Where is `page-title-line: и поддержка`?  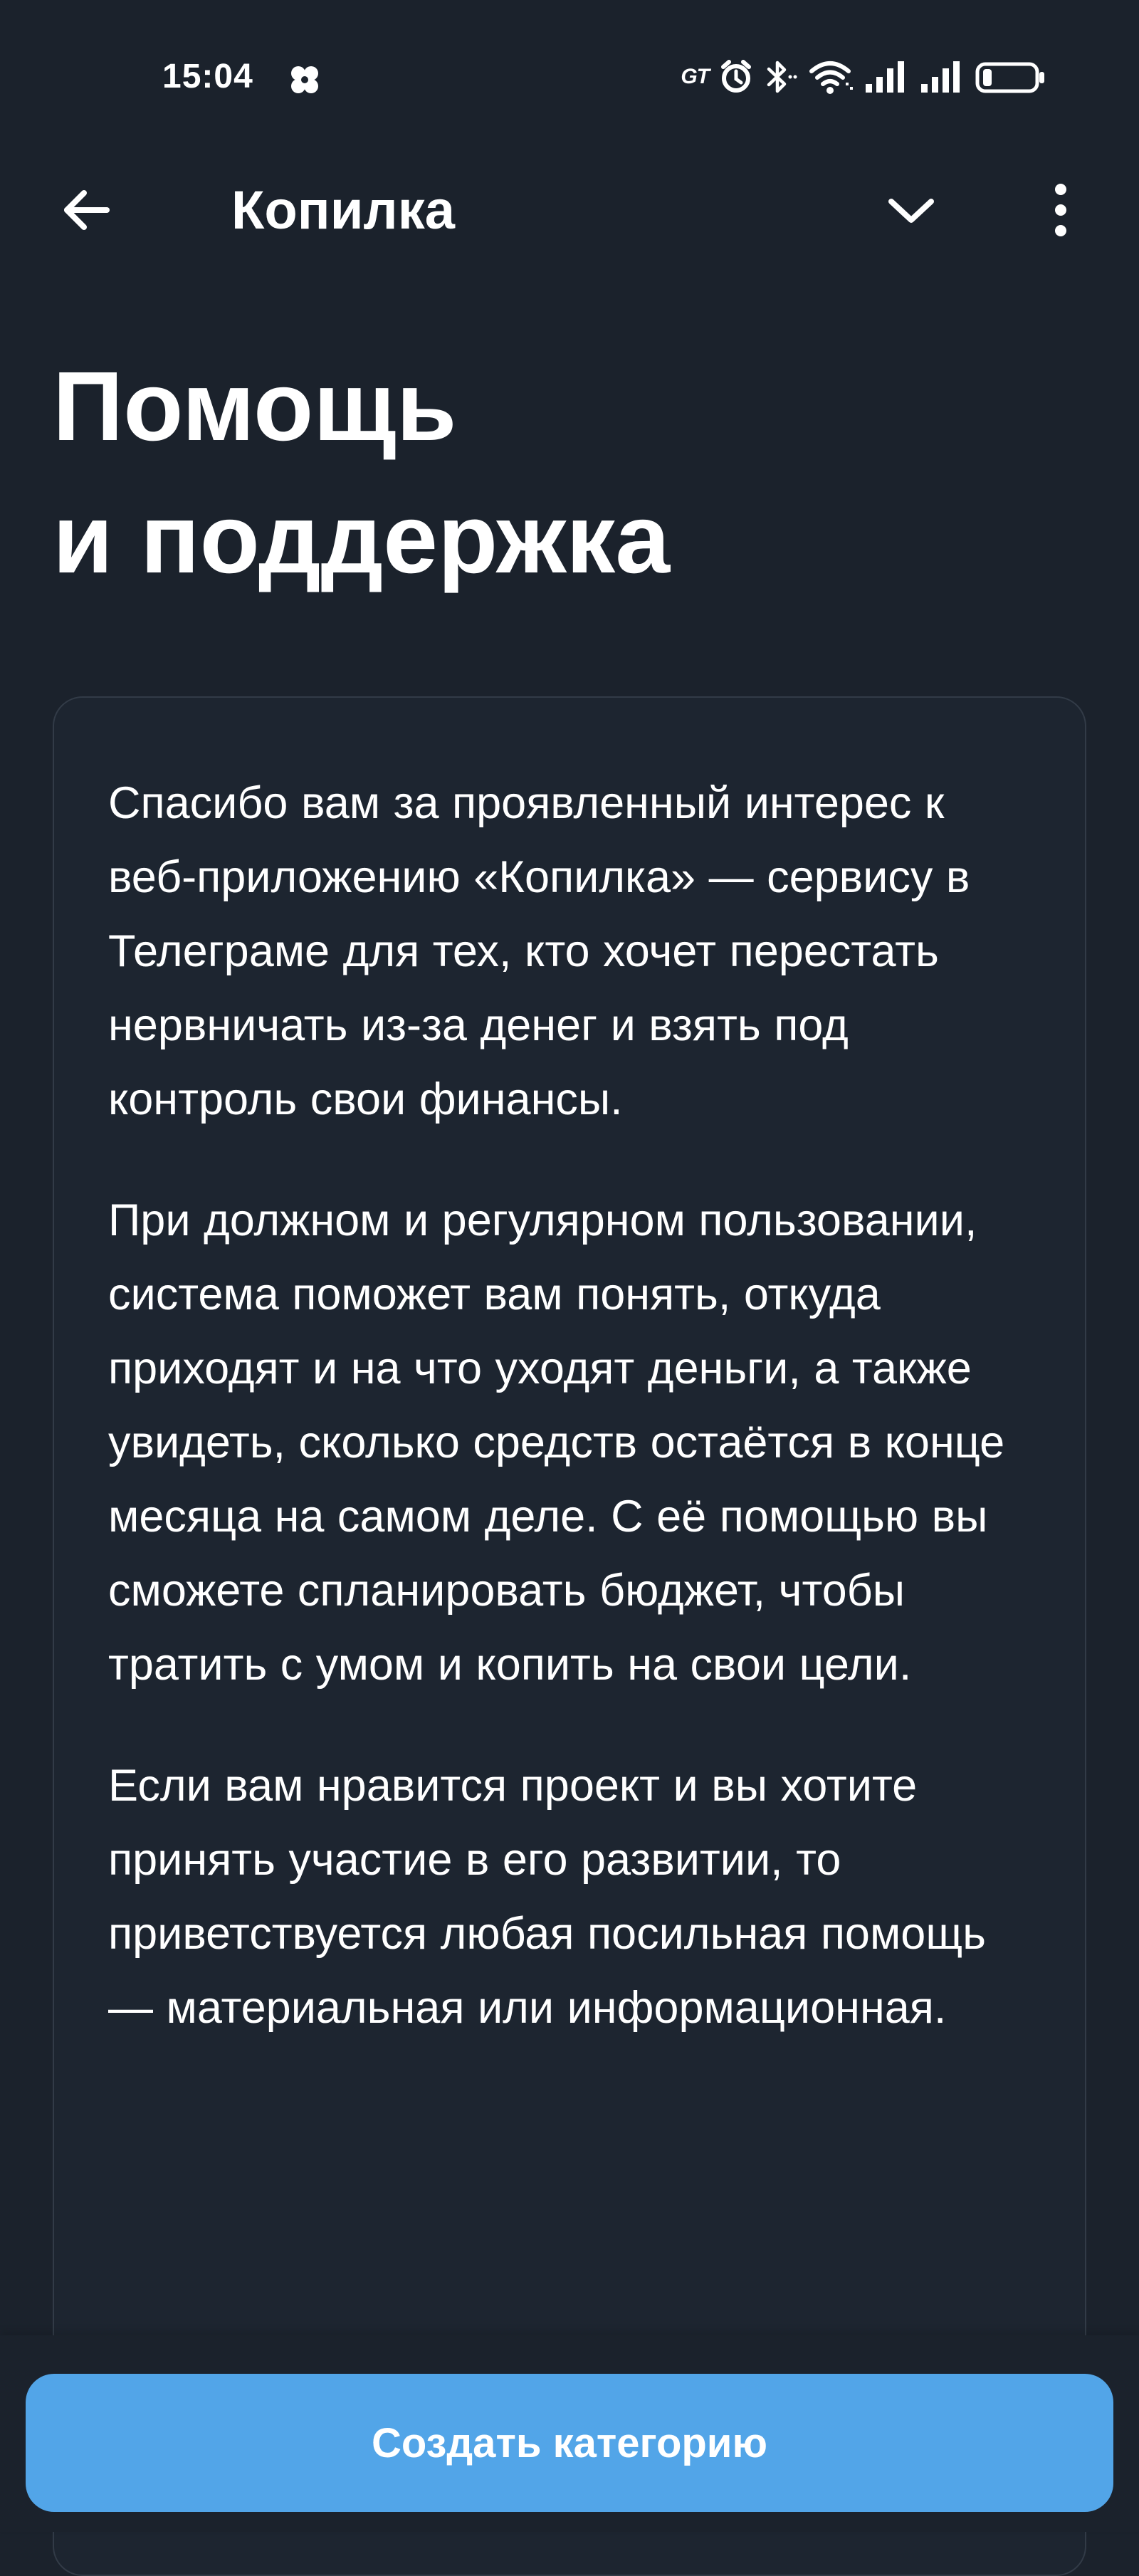 page-title-line: и поддержка is located at coordinates (362, 539).